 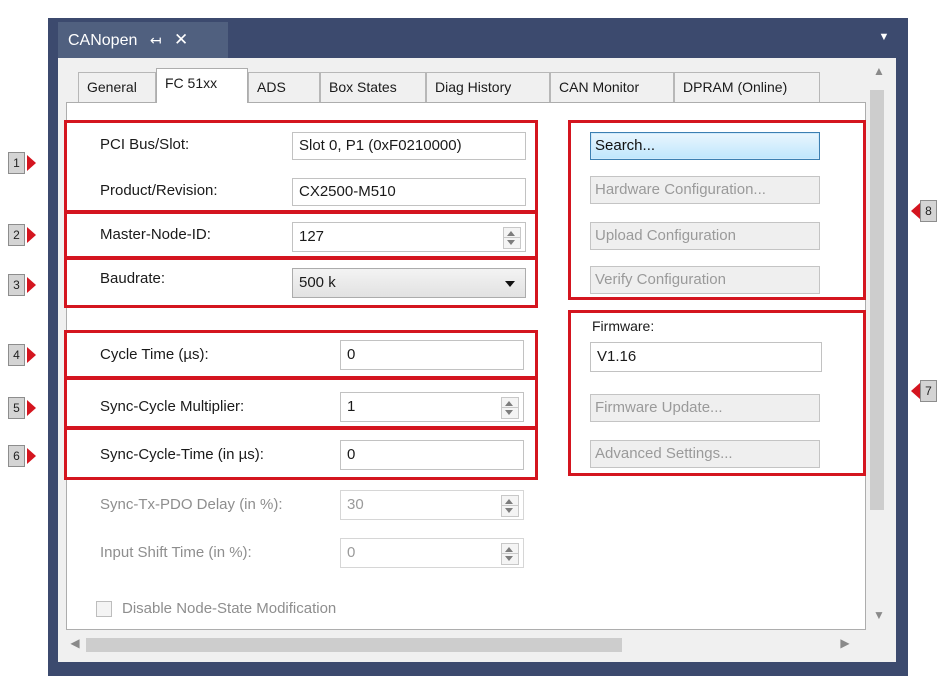 I want to click on scroll-up-icon: ▲, so click(x=879, y=72).